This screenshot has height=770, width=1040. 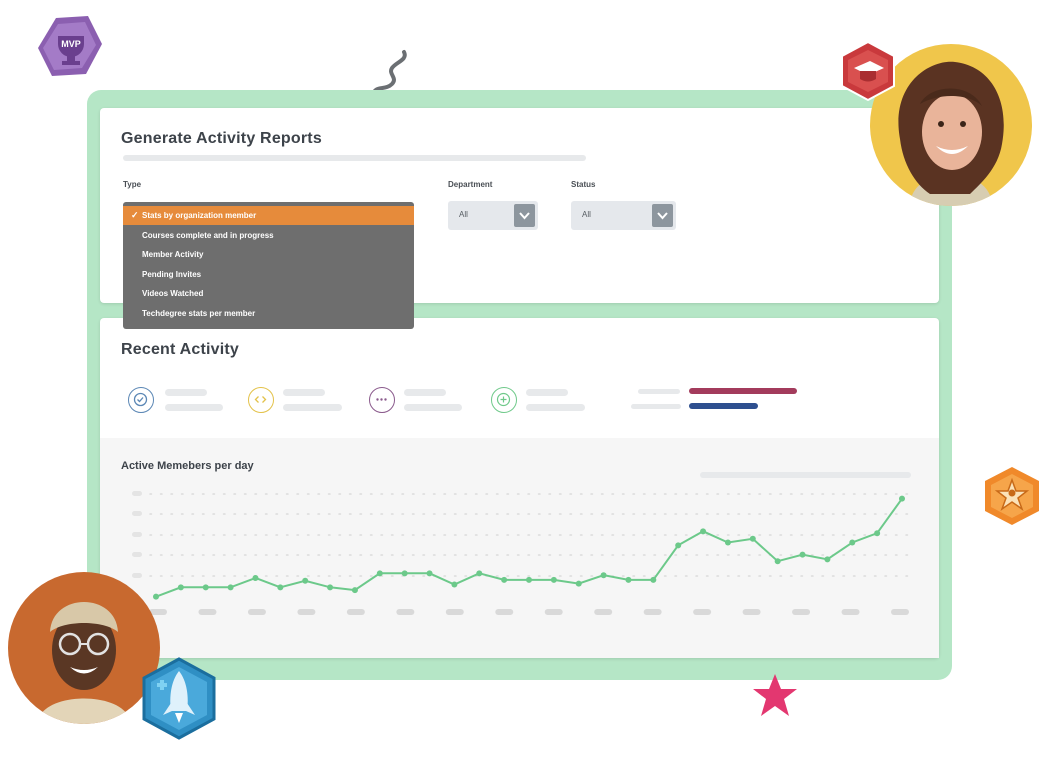 What do you see at coordinates (268, 313) in the screenshot?
I see `type-option: Techdegree stats per member` at bounding box center [268, 313].